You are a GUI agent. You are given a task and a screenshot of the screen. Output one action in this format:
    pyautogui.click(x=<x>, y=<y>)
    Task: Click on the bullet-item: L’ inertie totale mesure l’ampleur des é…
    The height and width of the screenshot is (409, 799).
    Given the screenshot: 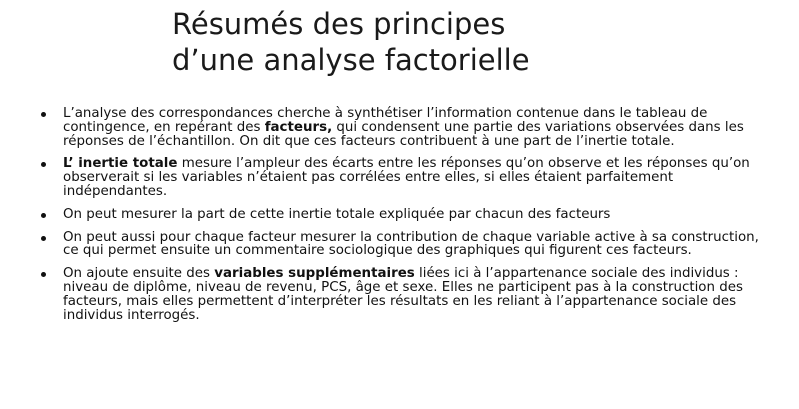 What is the action you would take?
    pyautogui.click(x=408, y=177)
    